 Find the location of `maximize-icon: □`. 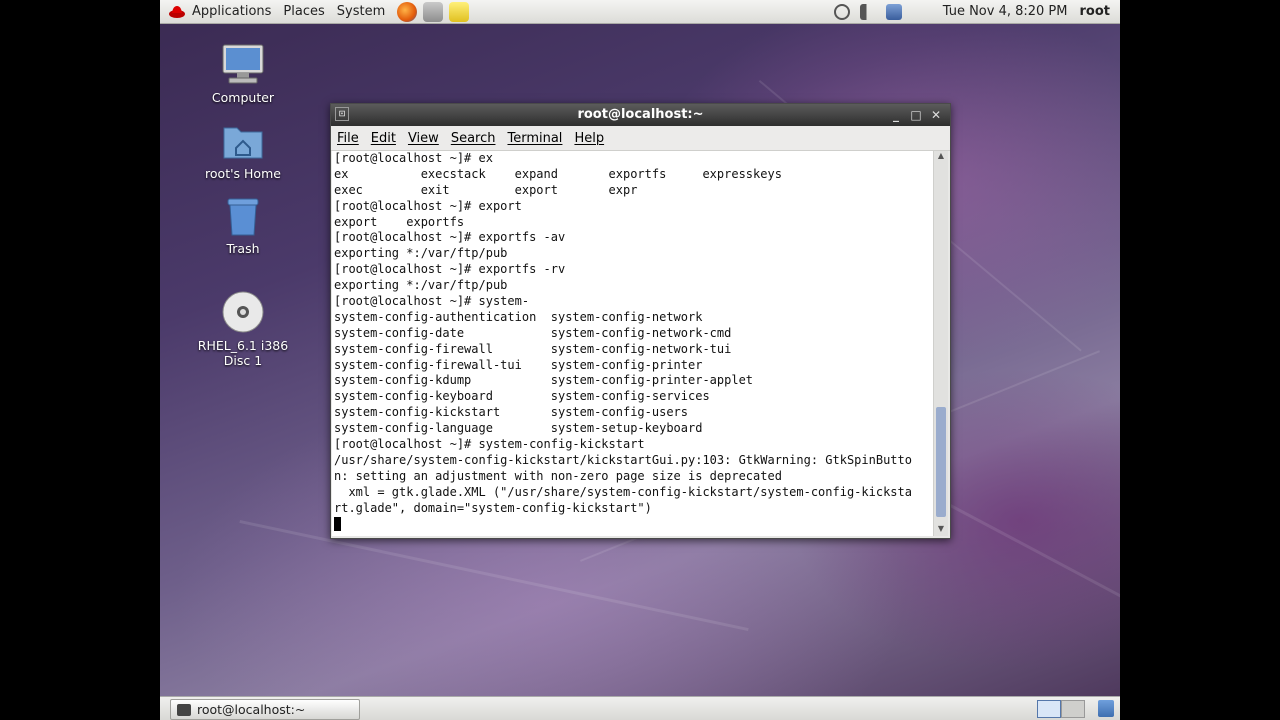

maximize-icon: □ is located at coordinates (916, 115).